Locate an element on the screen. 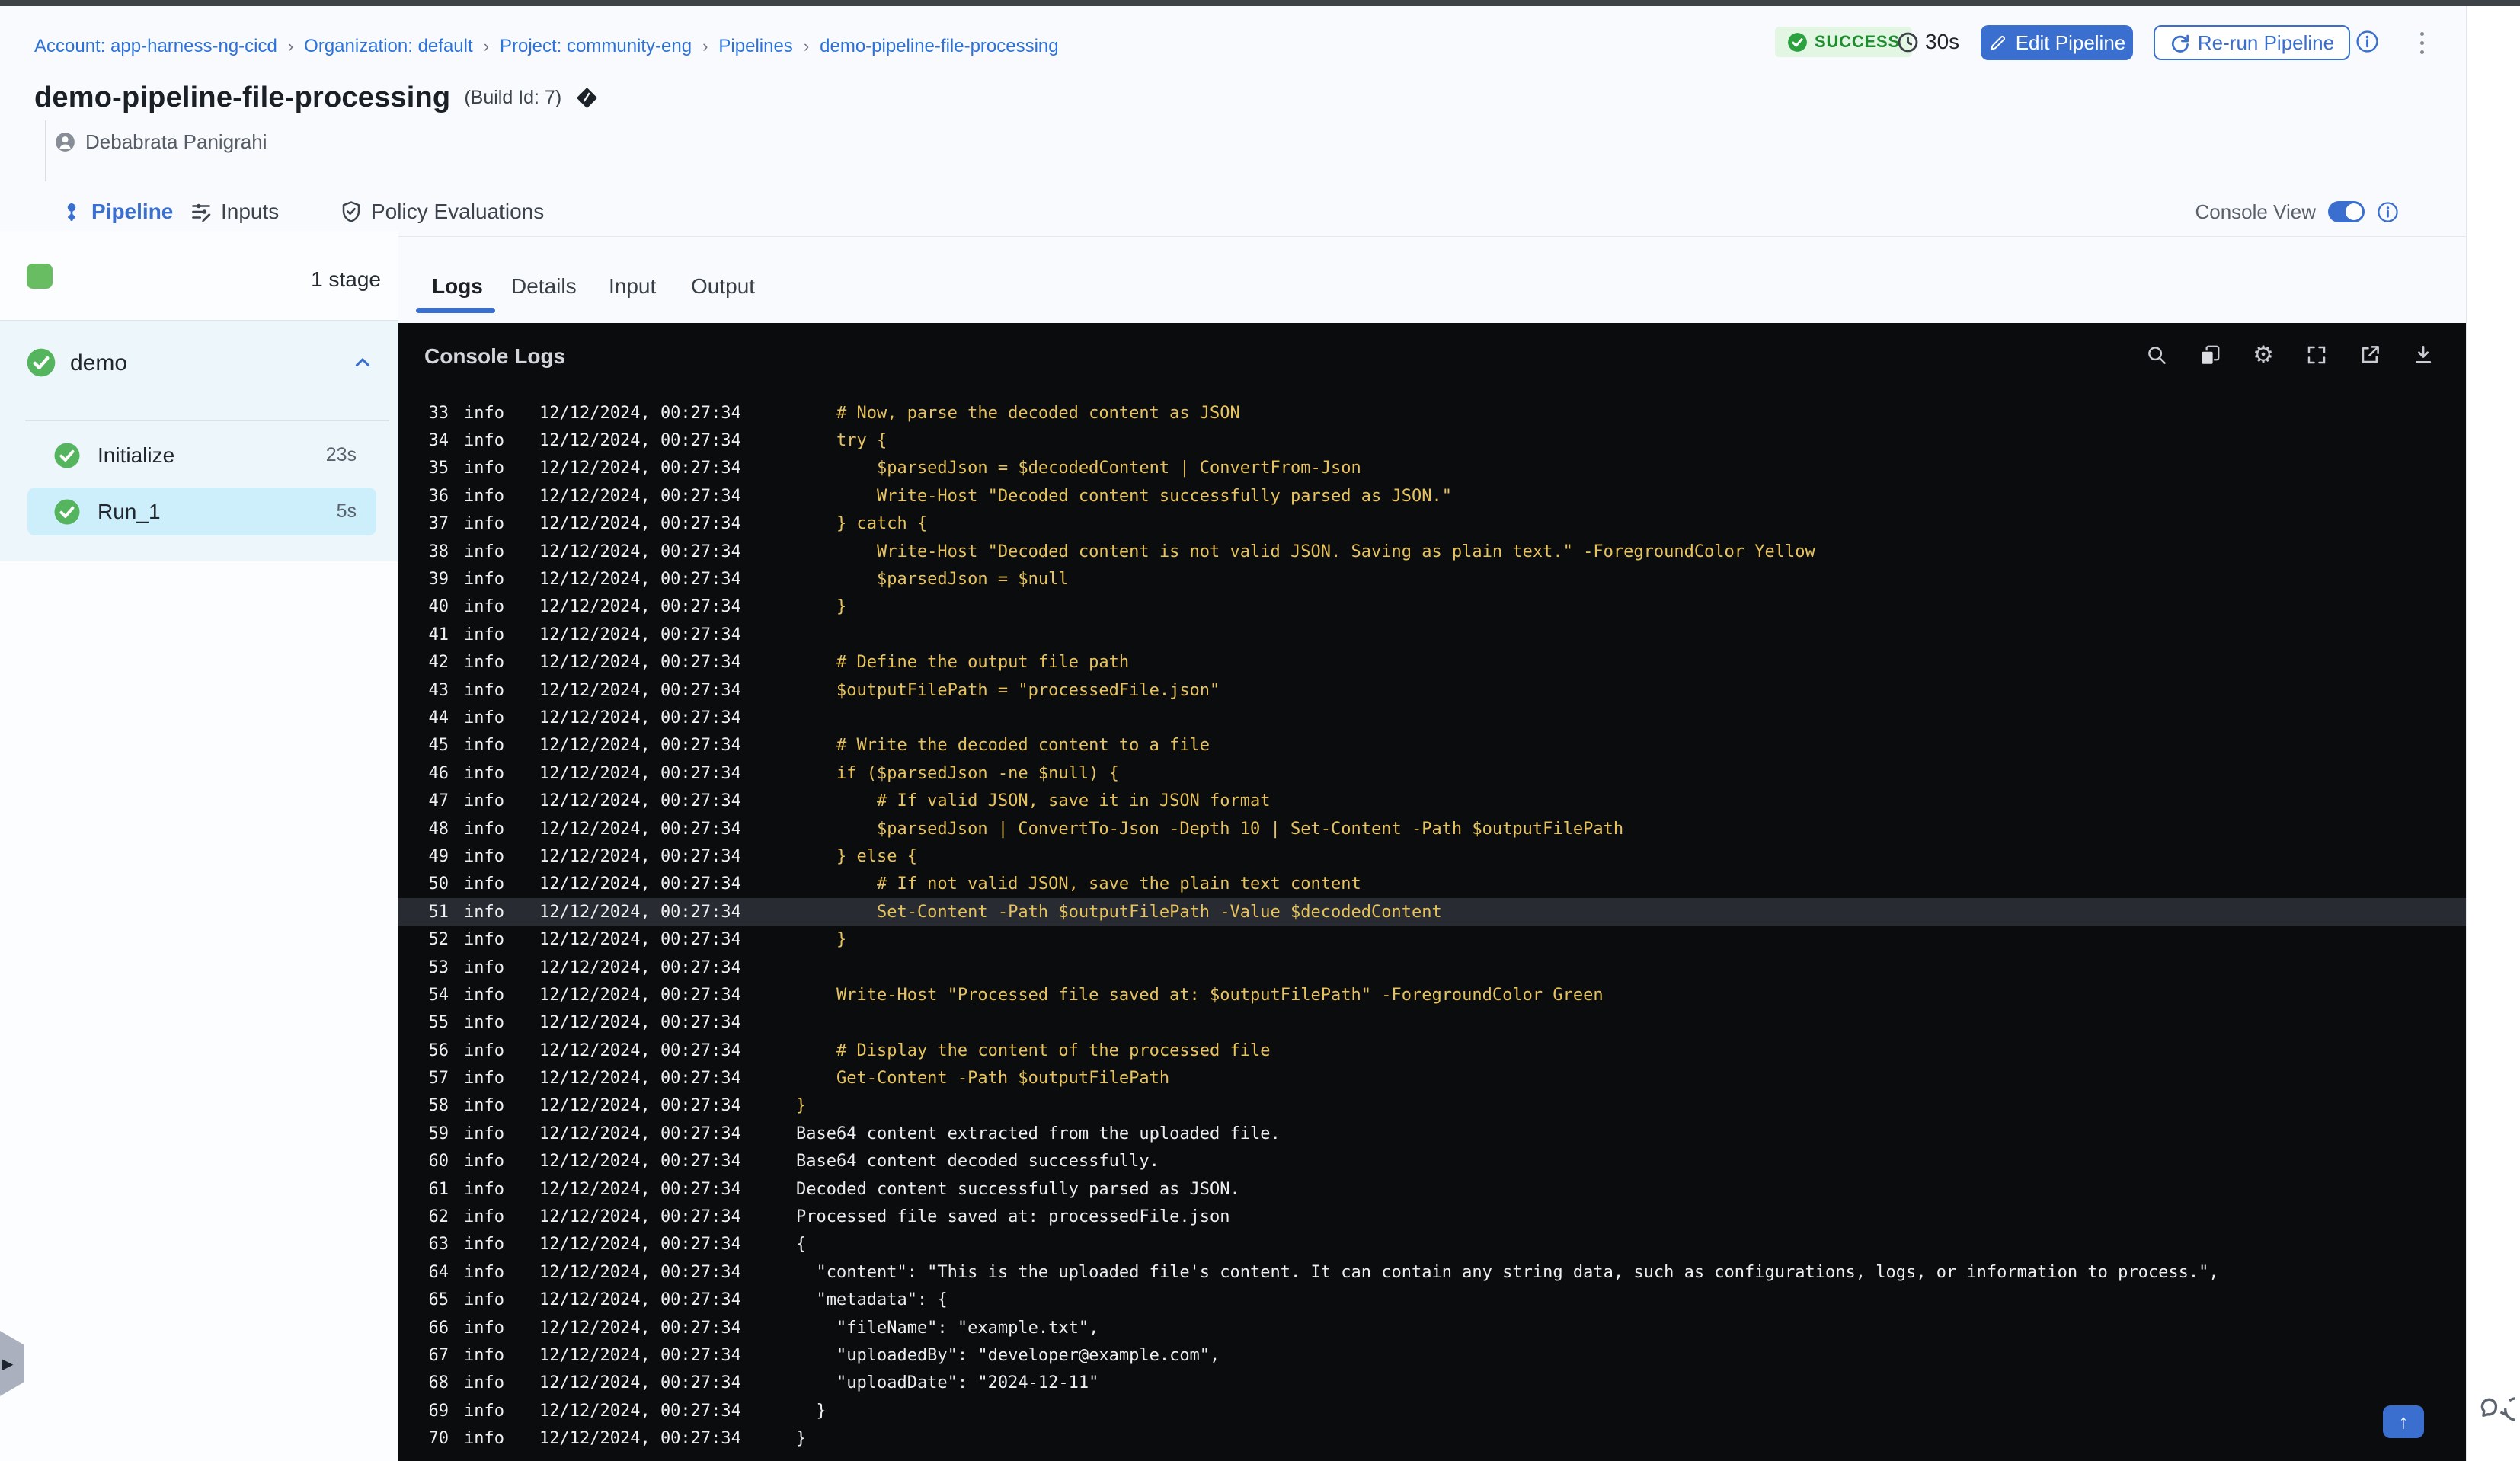 This screenshot has width=2520, height=1461. stage-status-square is located at coordinates (40, 276).